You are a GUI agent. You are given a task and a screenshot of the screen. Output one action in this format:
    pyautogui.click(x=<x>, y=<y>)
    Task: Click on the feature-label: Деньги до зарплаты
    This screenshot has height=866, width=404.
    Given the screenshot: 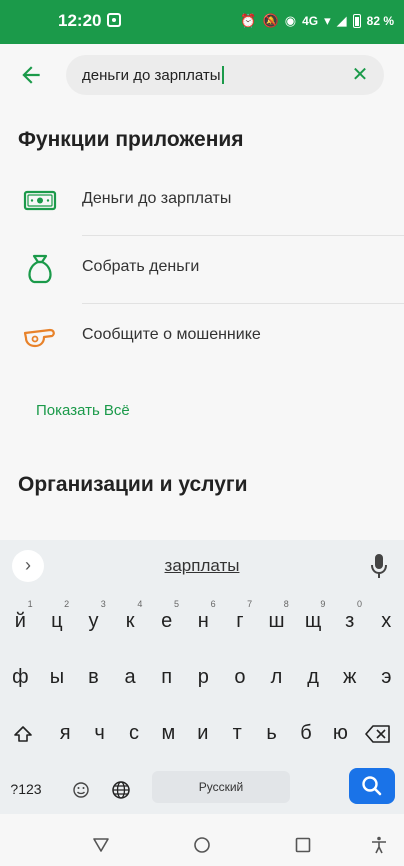 What is the action you would take?
    pyautogui.click(x=157, y=198)
    